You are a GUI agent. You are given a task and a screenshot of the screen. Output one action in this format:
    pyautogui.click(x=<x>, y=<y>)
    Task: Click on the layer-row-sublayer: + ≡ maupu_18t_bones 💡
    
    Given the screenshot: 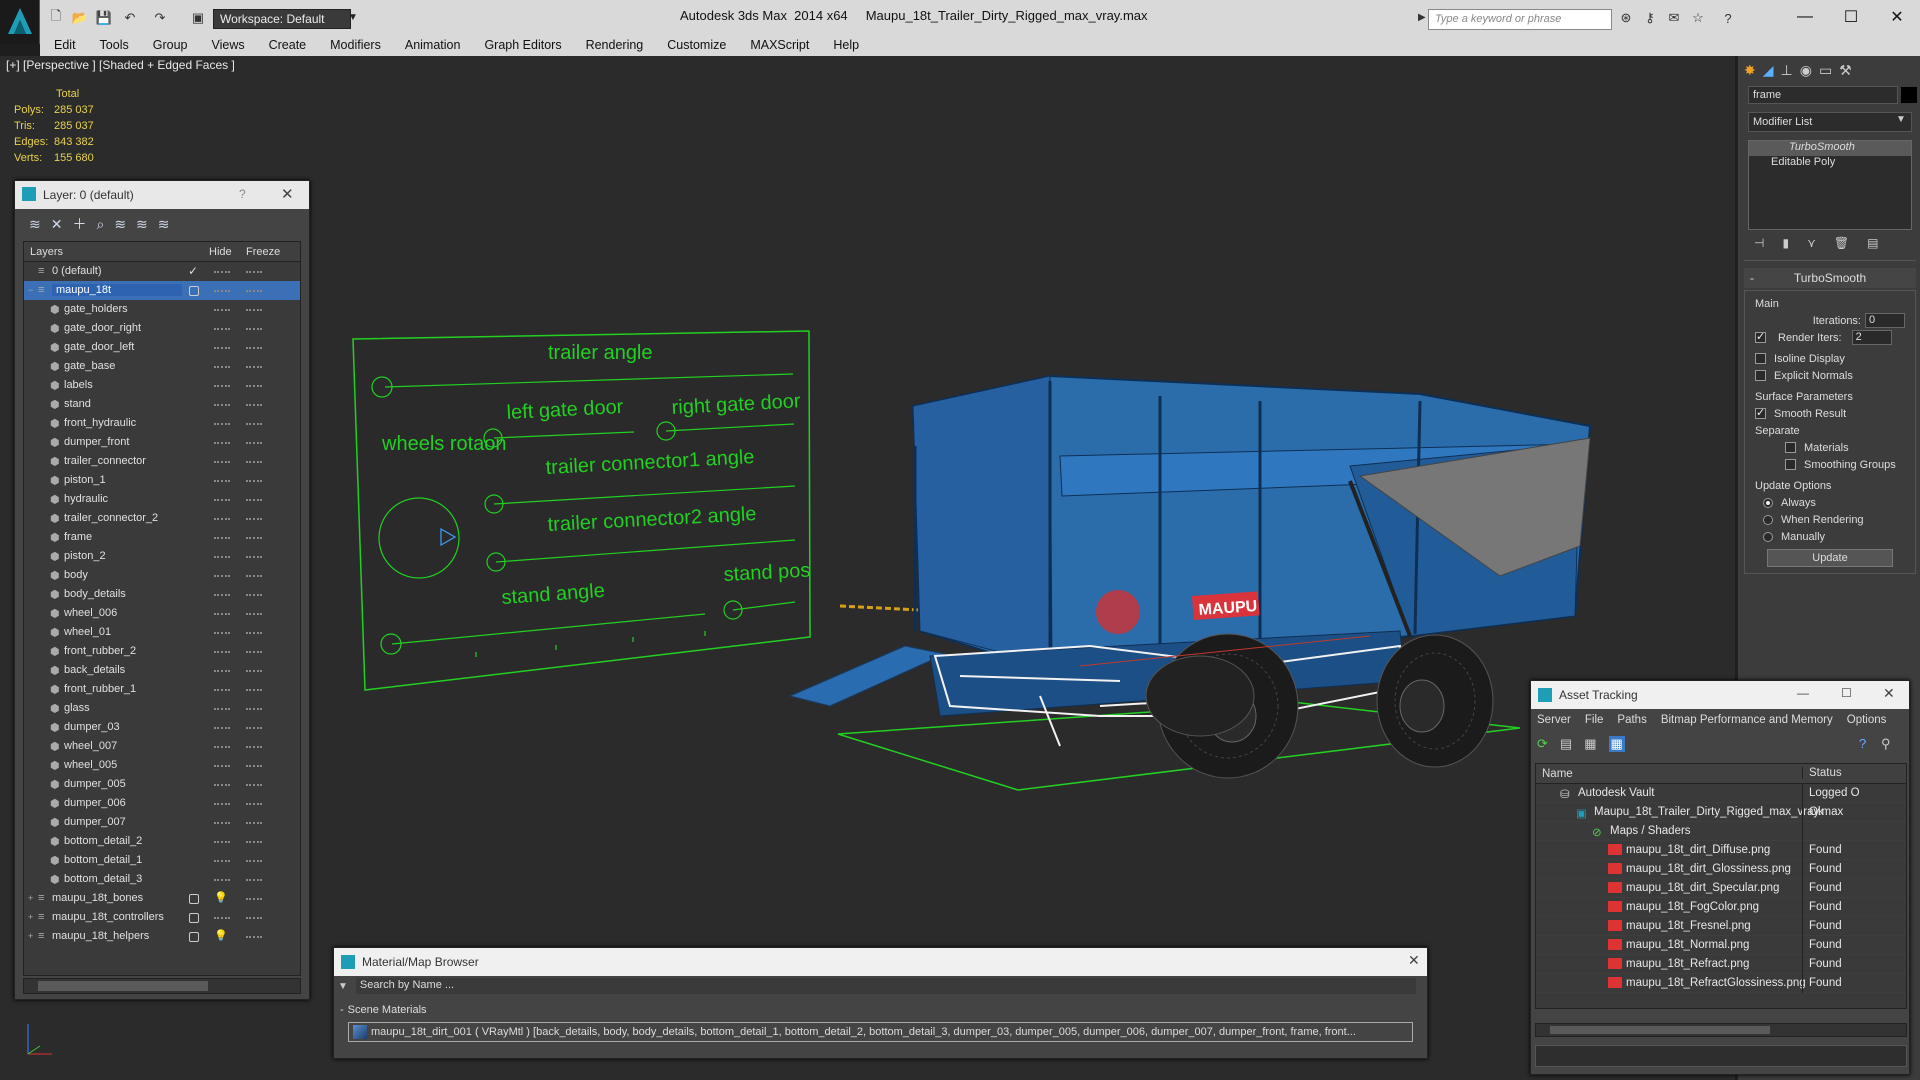 What is the action you would take?
    pyautogui.click(x=162, y=898)
    